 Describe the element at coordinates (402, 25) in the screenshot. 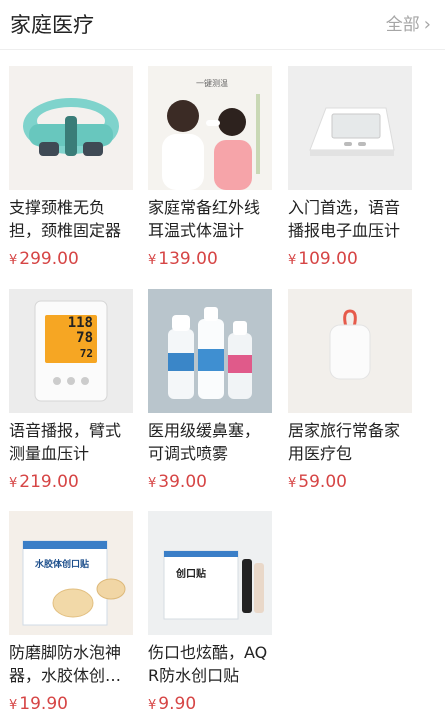

I see `view-all-label: 全部` at that location.